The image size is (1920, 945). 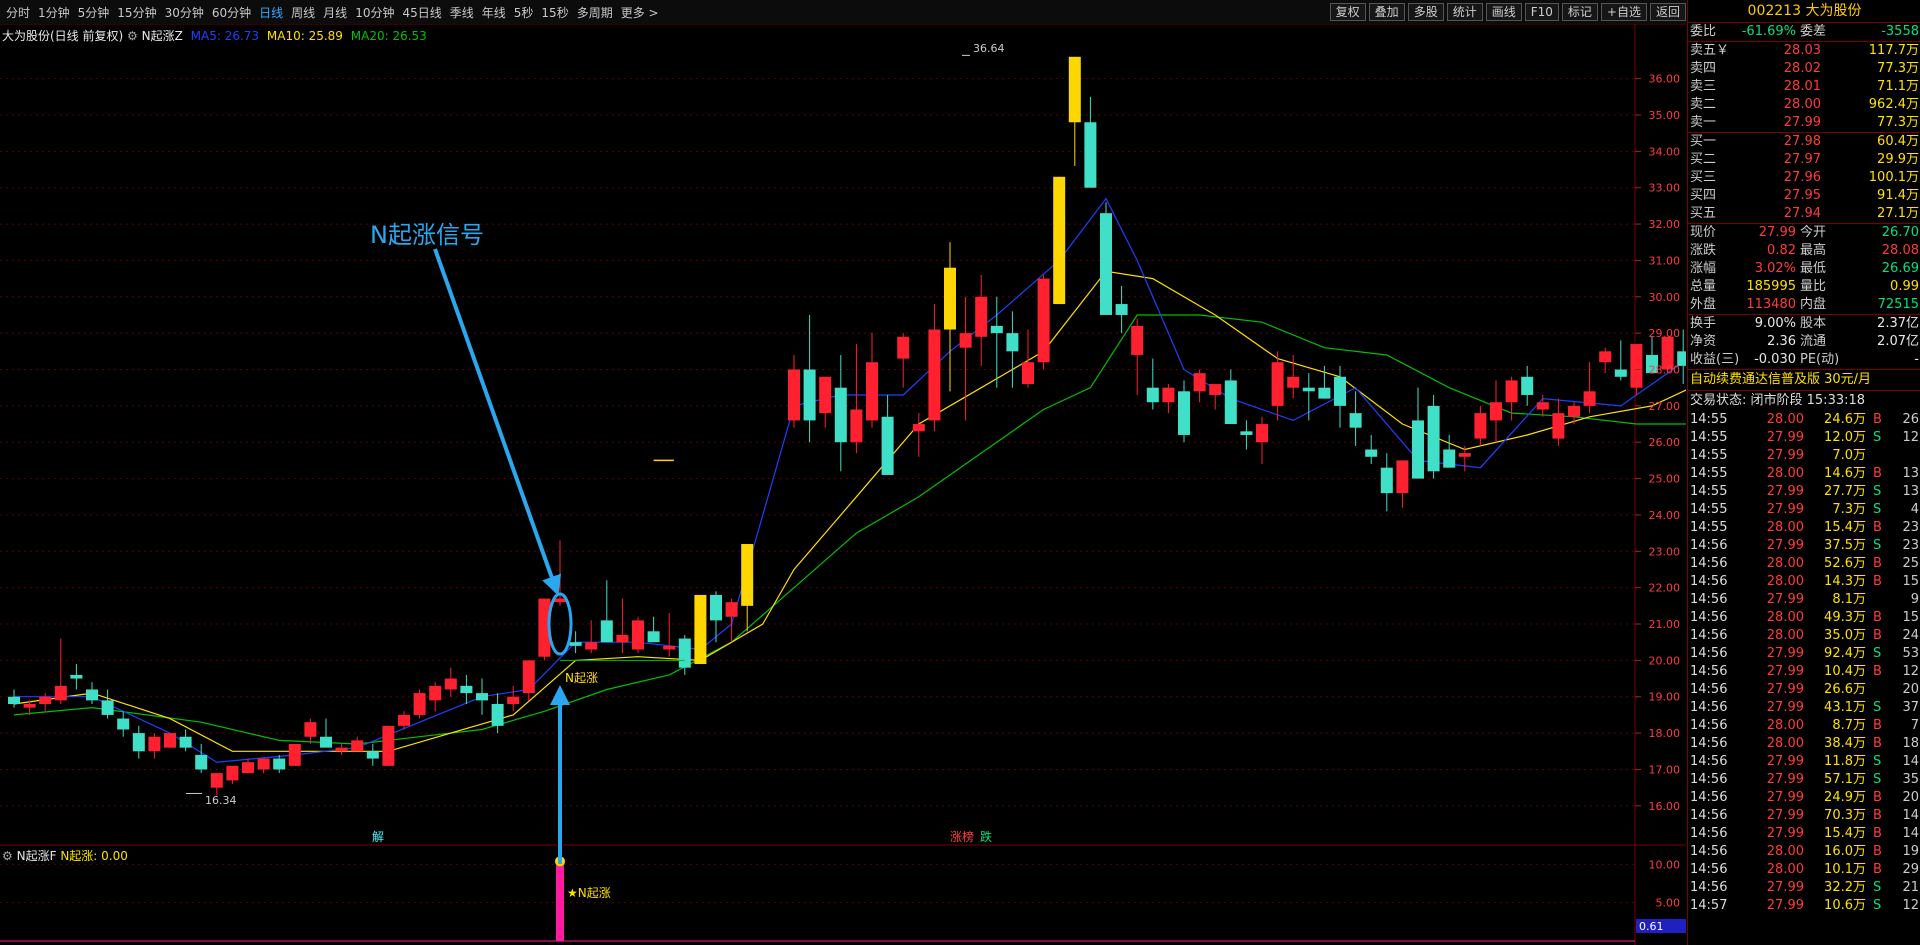 What do you see at coordinates (1709, 437) in the screenshot?
I see `tick-time: 14:55` at bounding box center [1709, 437].